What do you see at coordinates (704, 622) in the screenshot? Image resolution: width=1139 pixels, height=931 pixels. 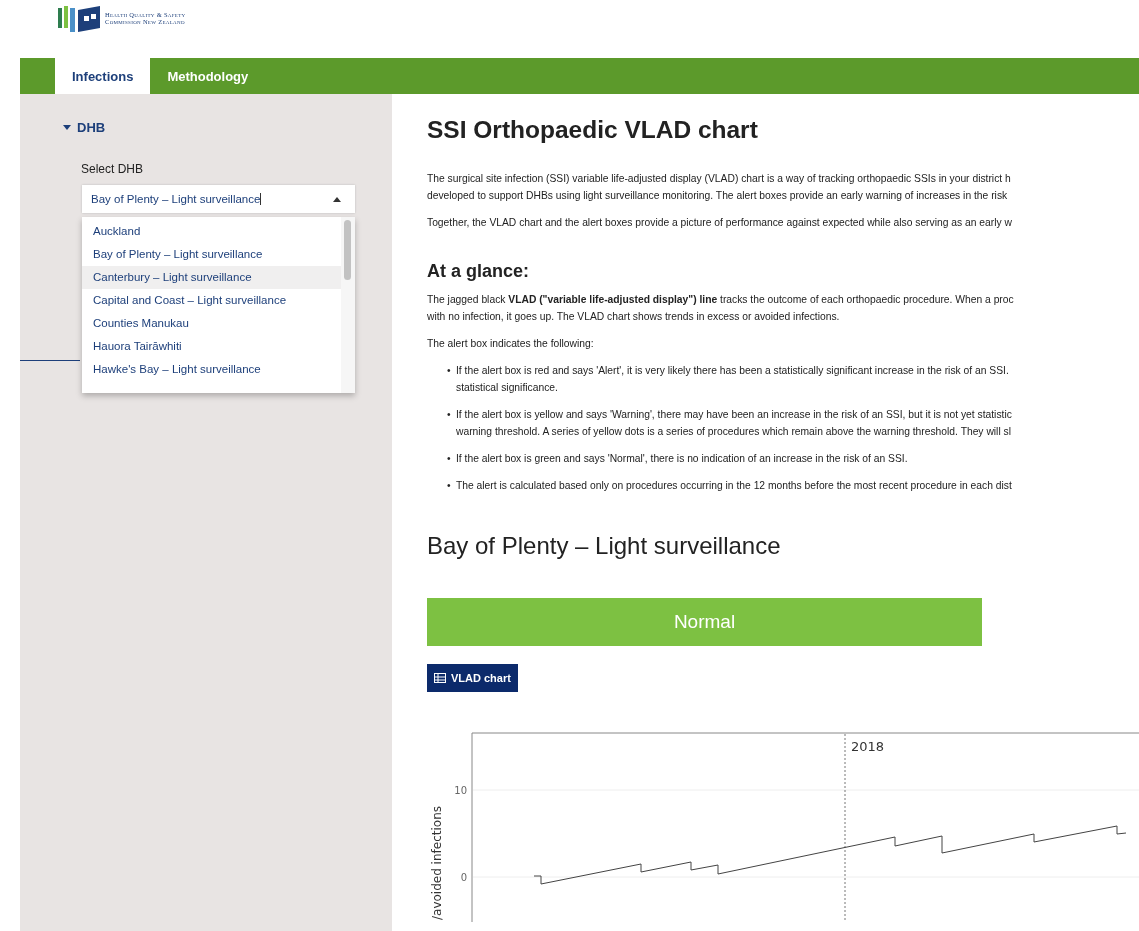 I see `alert-box: Normal` at bounding box center [704, 622].